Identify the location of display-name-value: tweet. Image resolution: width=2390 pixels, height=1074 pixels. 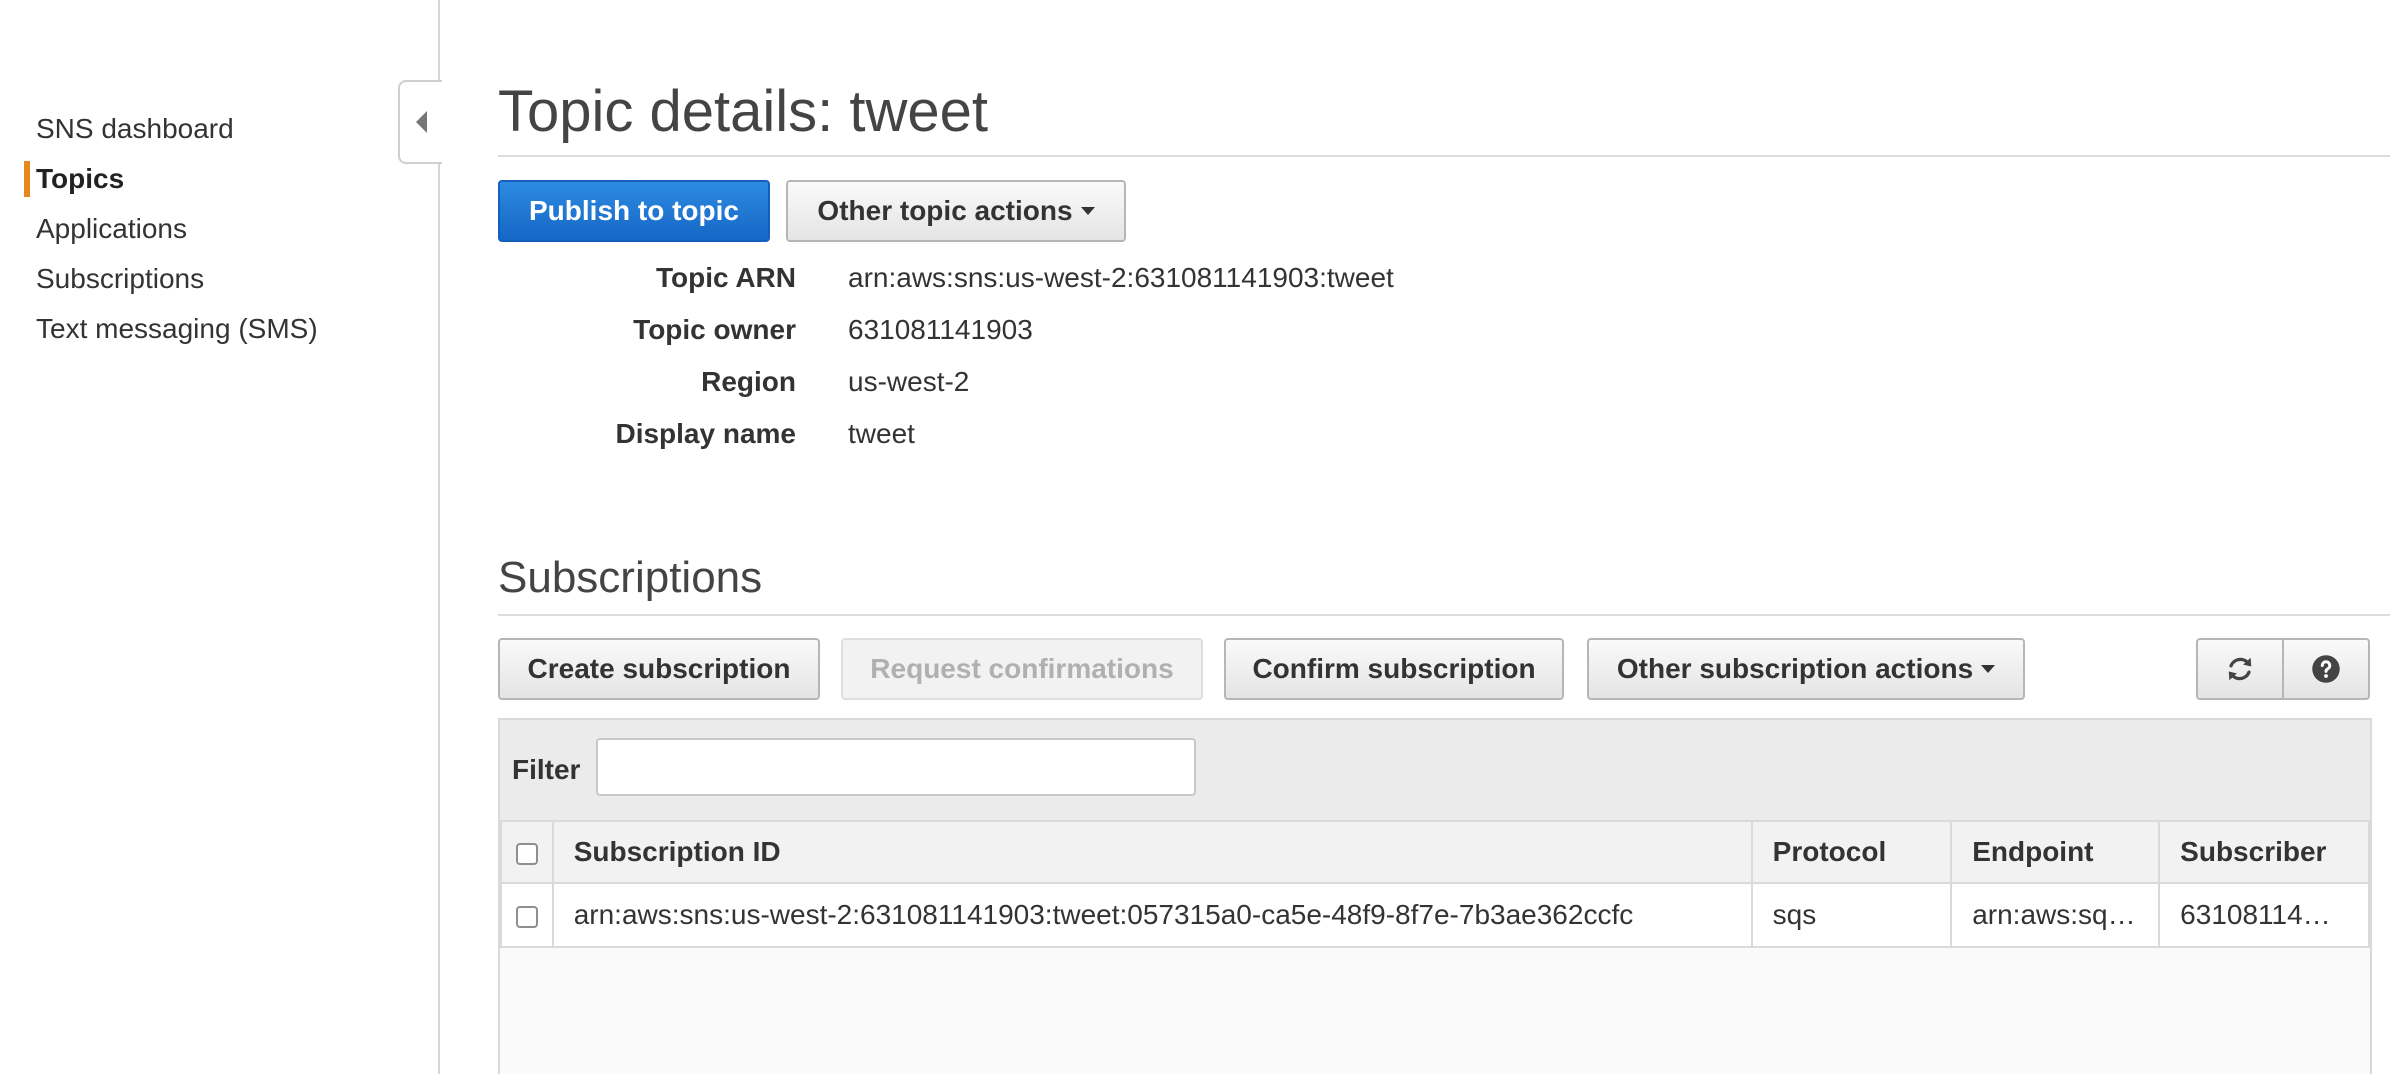
(881, 433).